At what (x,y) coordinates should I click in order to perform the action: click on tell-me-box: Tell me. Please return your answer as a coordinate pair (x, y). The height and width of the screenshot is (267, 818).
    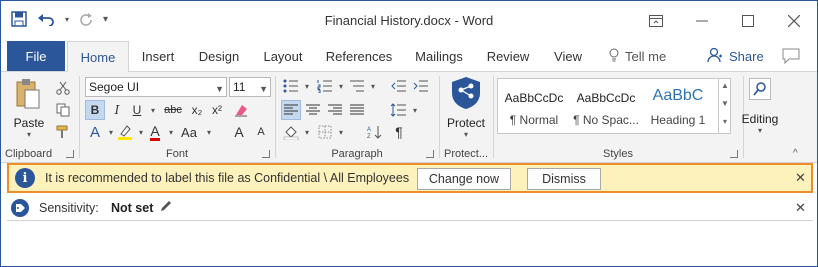
    Looking at the image, I should click on (637, 56).